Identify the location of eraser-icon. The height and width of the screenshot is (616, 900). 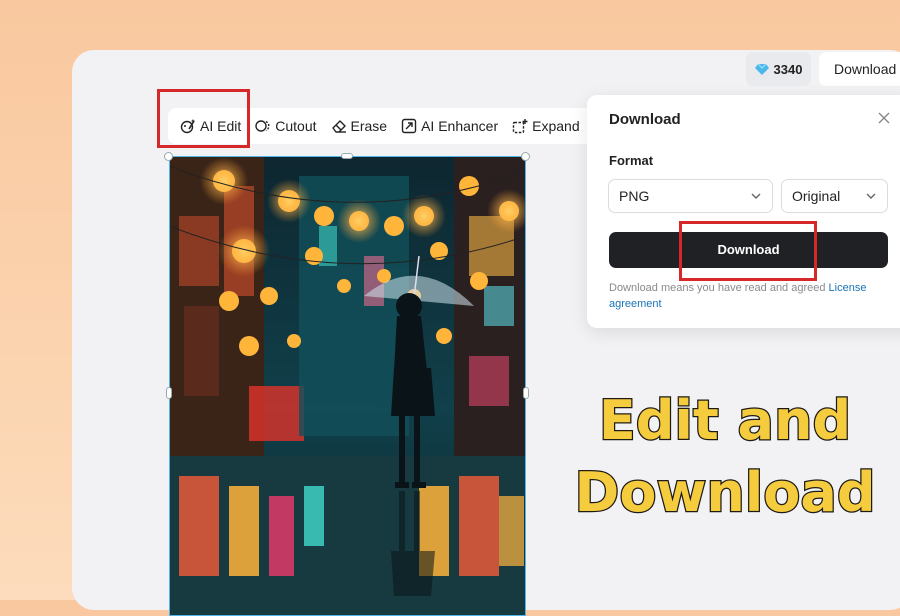
(338, 126).